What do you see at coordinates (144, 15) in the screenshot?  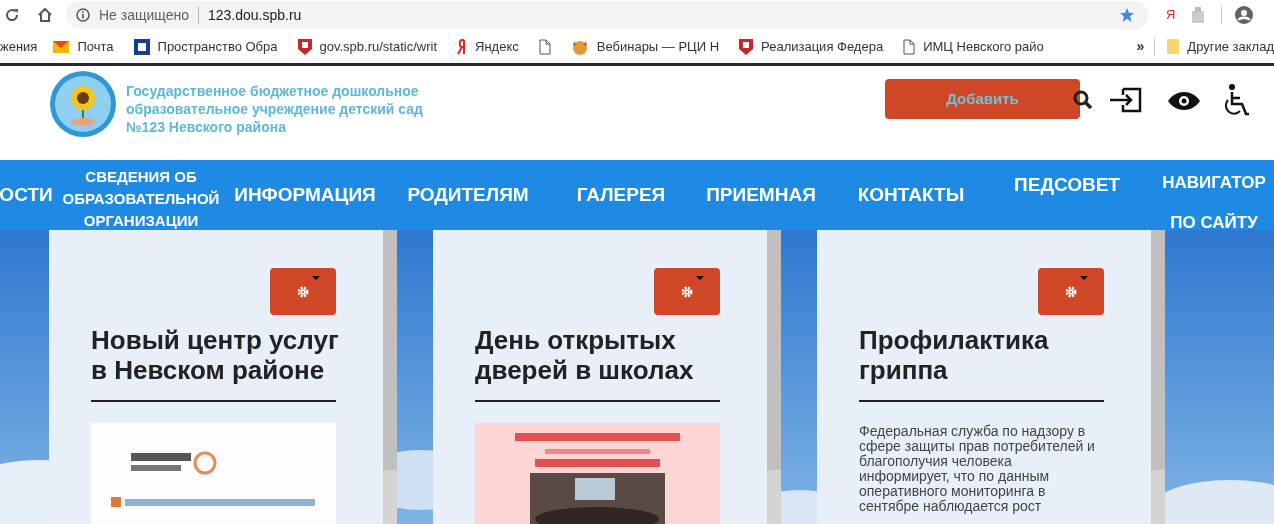 I see `security-label: Не защищено` at bounding box center [144, 15].